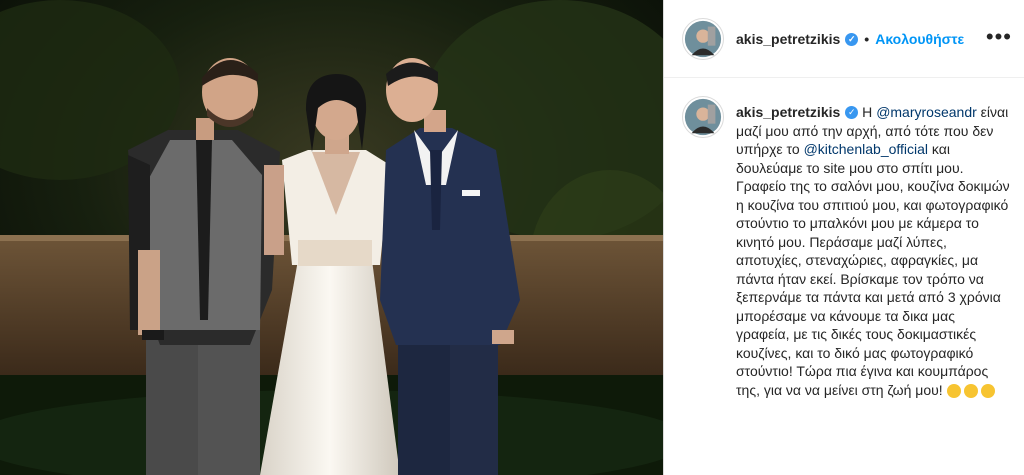 The width and height of the screenshot is (1024, 475). What do you see at coordinates (999, 37) in the screenshot?
I see `more-options-icon: •••` at bounding box center [999, 37].